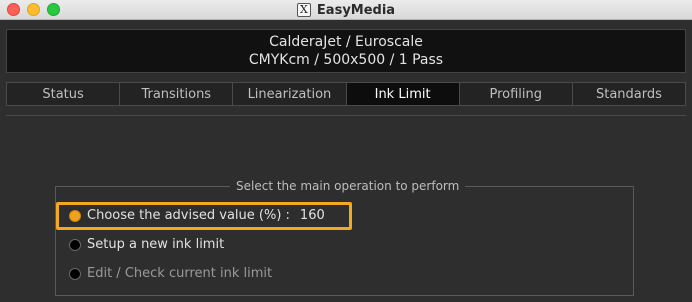 The height and width of the screenshot is (302, 692). I want to click on window-title-group: X EasyMedia, so click(346, 10).